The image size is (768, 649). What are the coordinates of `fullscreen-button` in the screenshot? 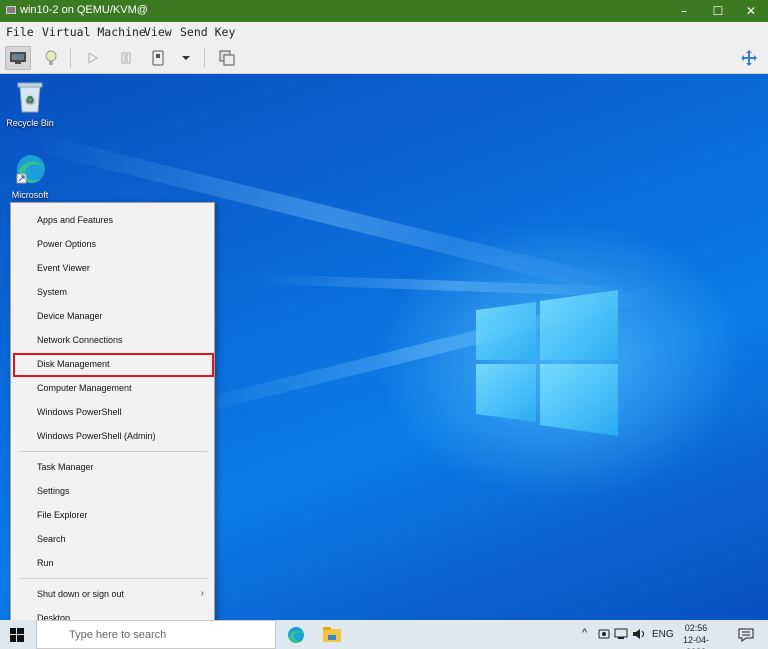 It's located at (749, 58).